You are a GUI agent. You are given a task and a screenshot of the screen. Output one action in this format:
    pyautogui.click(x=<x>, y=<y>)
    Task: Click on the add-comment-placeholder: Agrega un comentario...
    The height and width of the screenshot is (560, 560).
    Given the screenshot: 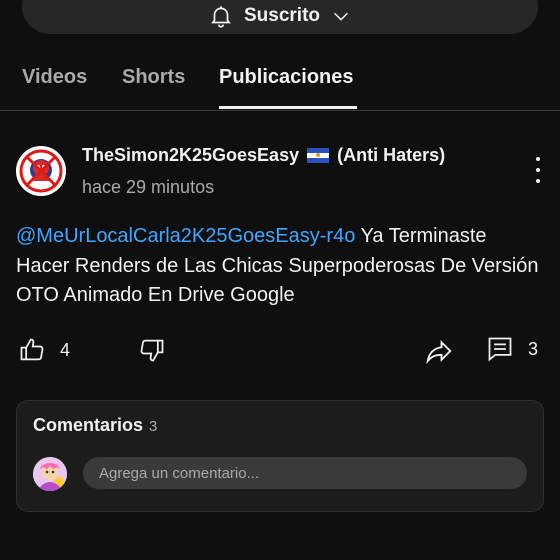 What is the action you would take?
    pyautogui.click(x=179, y=473)
    